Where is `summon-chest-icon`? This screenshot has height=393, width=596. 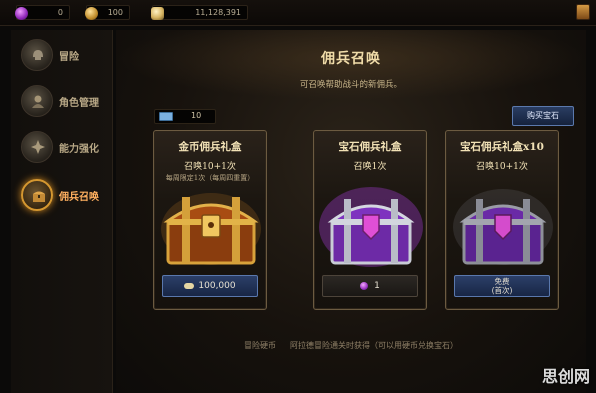
summon-chest-icon is located at coordinates (37, 195).